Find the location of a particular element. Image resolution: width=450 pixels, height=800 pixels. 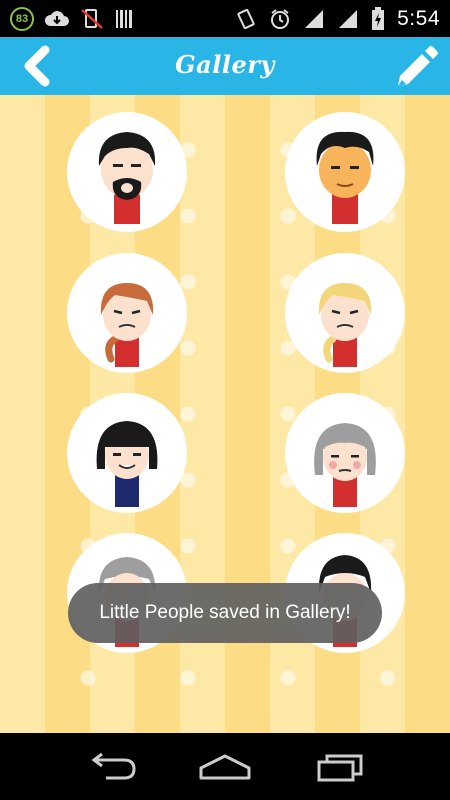

battery-charging-icon is located at coordinates (378, 18).